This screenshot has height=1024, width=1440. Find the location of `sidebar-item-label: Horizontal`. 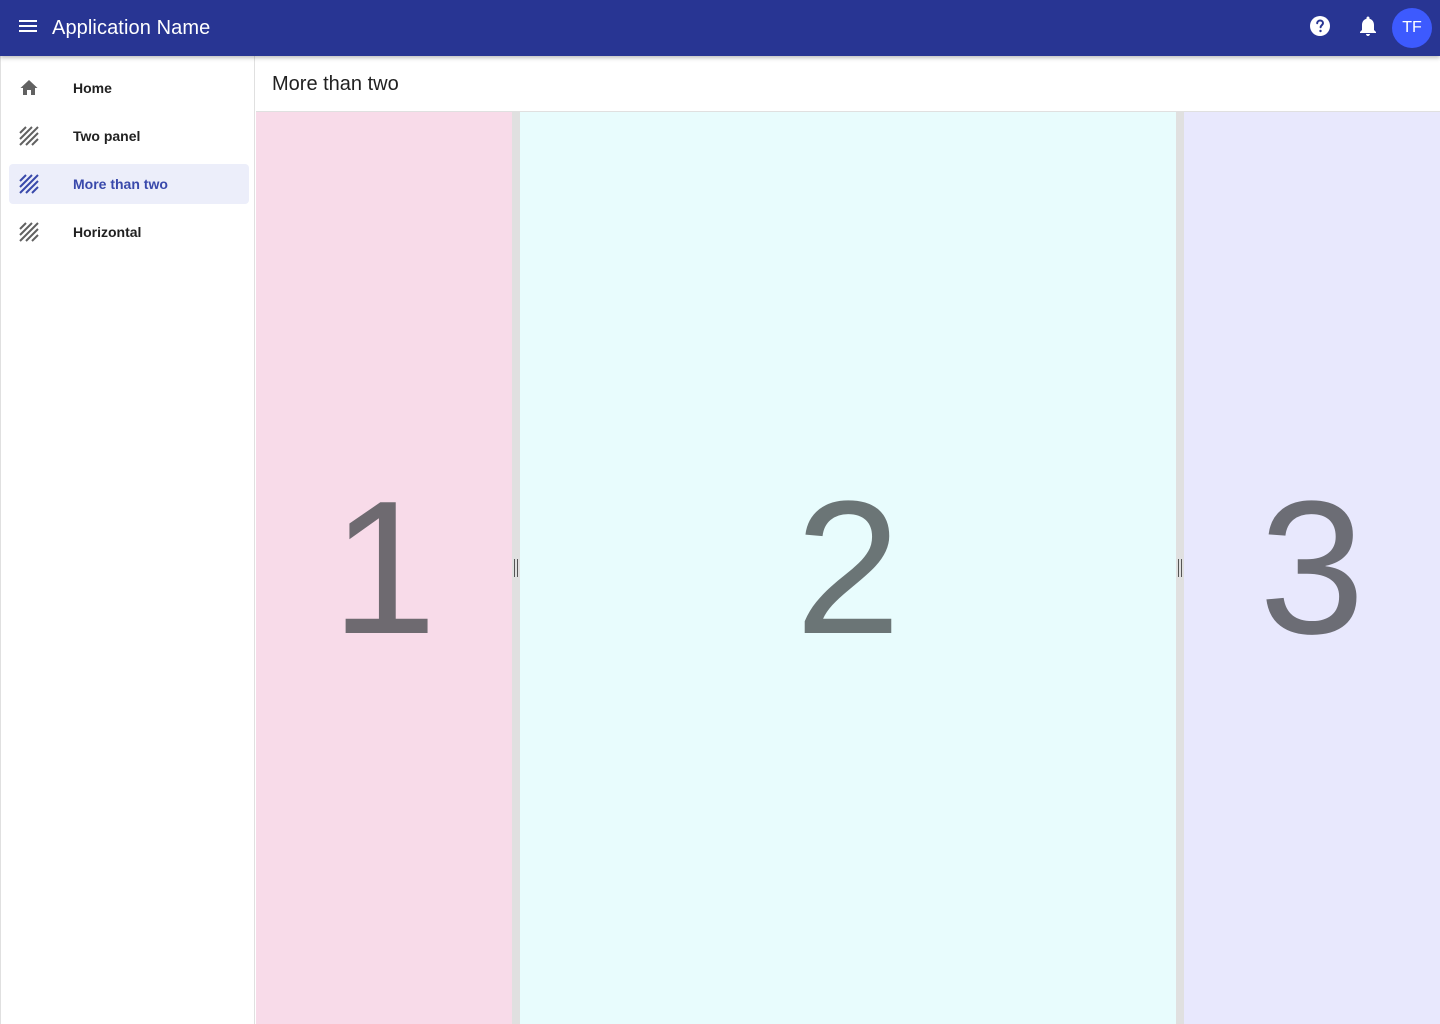

sidebar-item-label: Horizontal is located at coordinates (107, 232).